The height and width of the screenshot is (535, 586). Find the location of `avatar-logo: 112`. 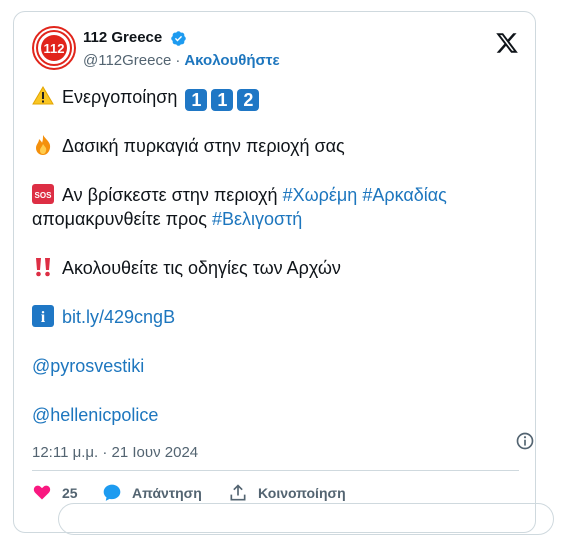

avatar-logo: 112 is located at coordinates (54, 48).